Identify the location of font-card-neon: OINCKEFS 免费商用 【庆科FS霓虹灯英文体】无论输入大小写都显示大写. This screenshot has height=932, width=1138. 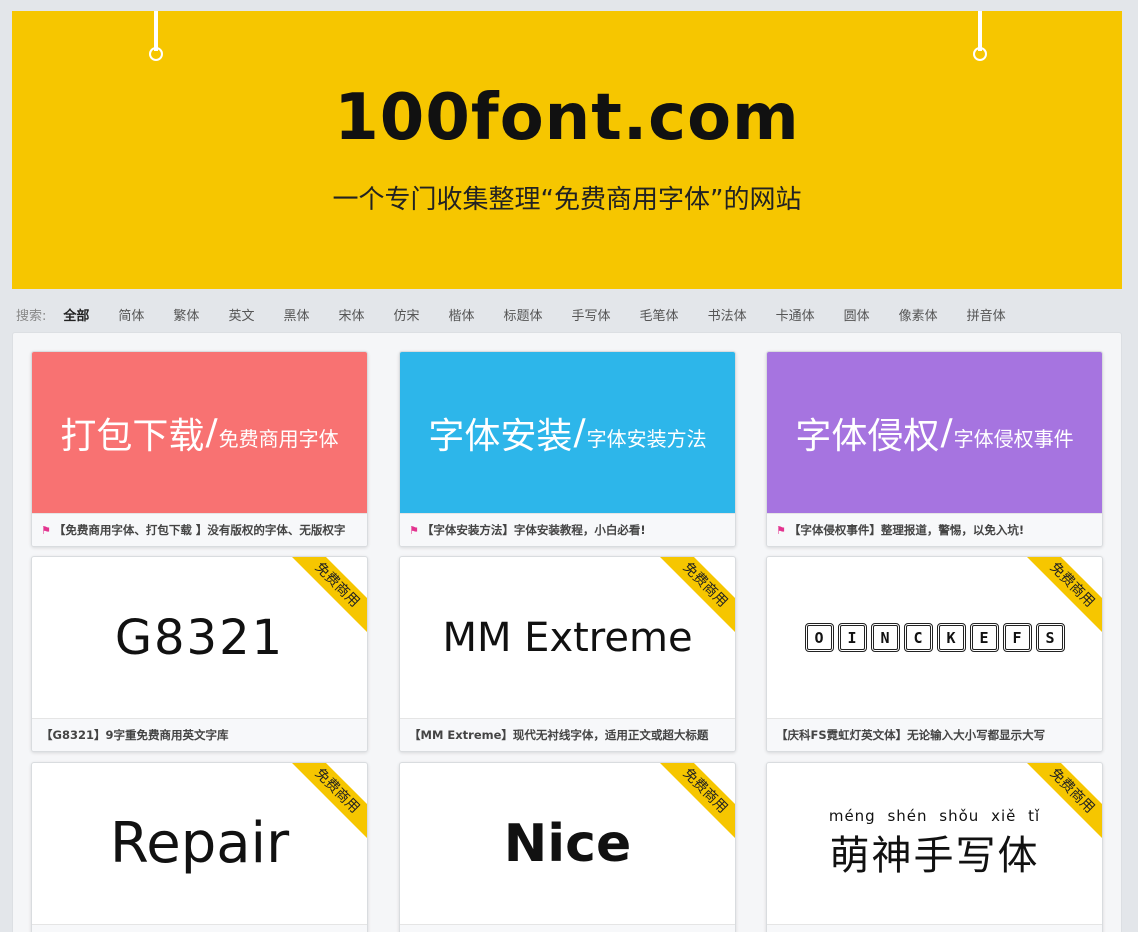
(934, 654).